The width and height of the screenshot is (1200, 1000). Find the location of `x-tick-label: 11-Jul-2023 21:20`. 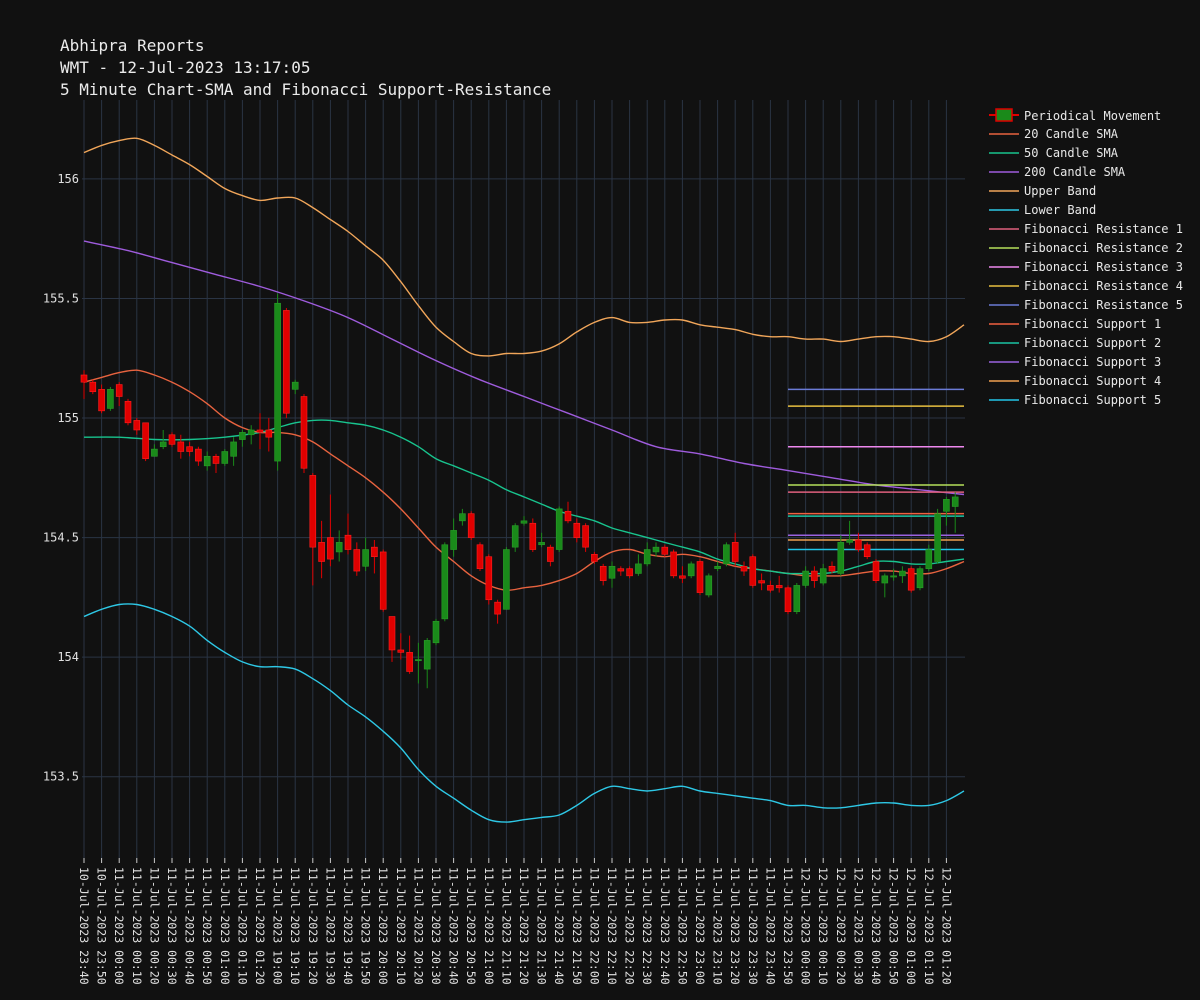

x-tick-label: 11-Jul-2023 21:20 is located at coordinates (524, 926).